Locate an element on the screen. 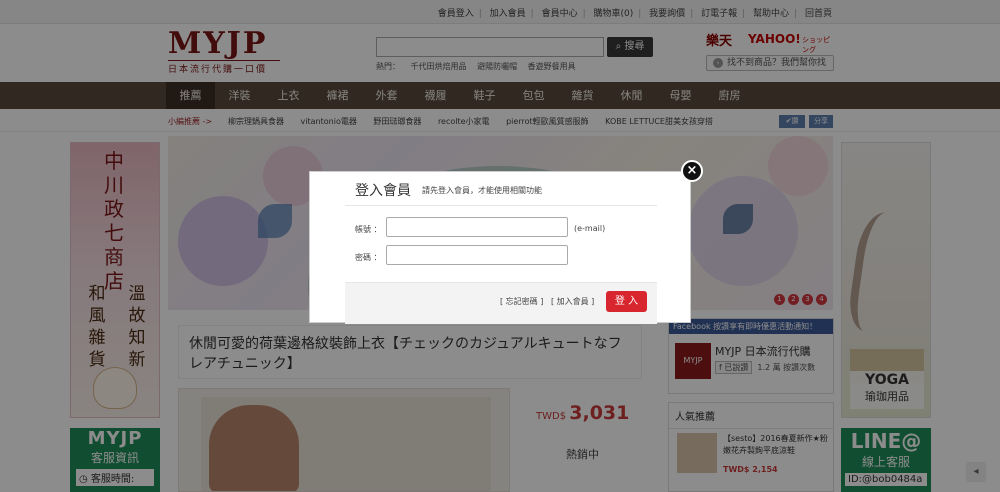 This screenshot has width=1000, height=492. modal-divider is located at coordinates (501, 205).